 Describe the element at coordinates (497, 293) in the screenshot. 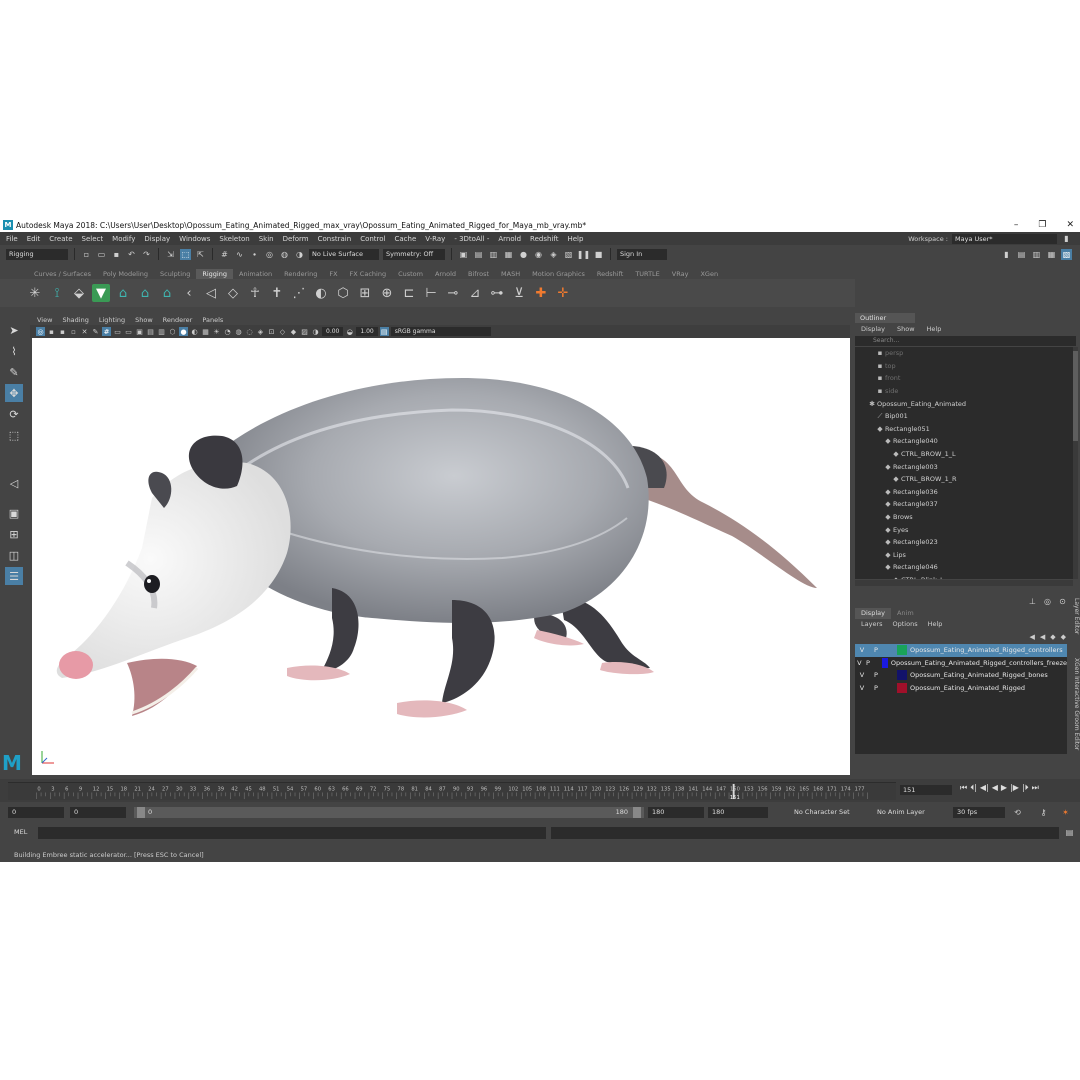

I see `aim-constraint-icon: ⊶` at that location.